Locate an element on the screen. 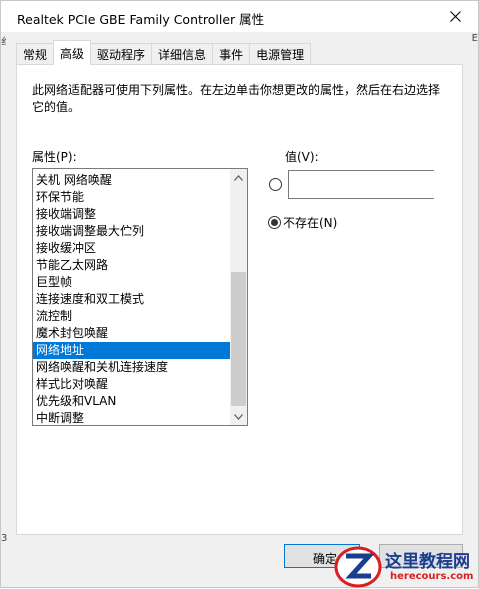 This screenshot has height=589, width=479. window-title: Realtek PCIe GBE Family Controller 属性 is located at coordinates (141, 19).